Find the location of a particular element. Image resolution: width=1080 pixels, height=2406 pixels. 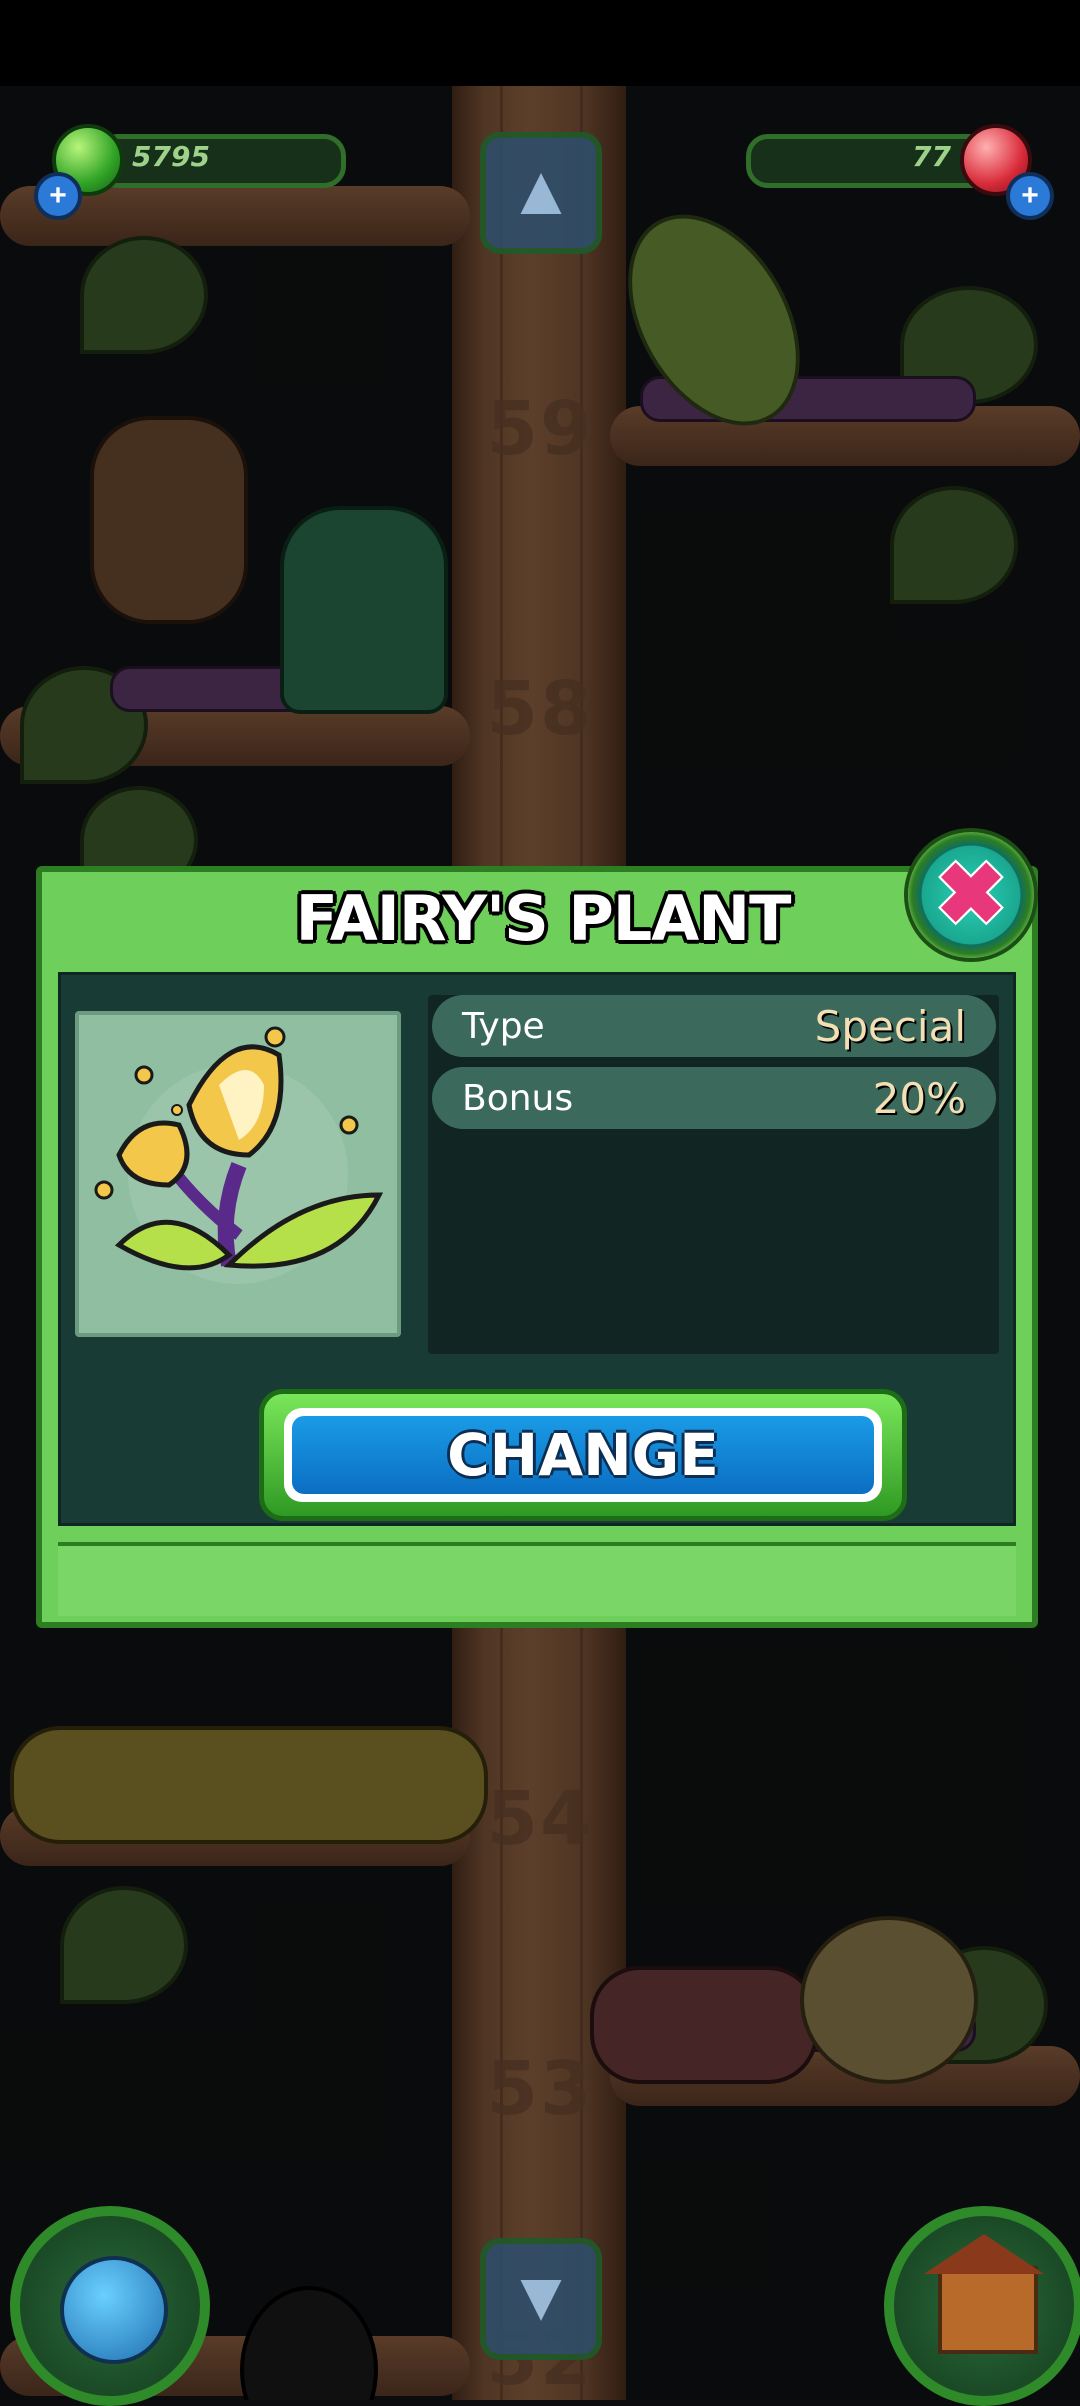

stat-row-bonus: Bonus 20% is located at coordinates (714, 1098).